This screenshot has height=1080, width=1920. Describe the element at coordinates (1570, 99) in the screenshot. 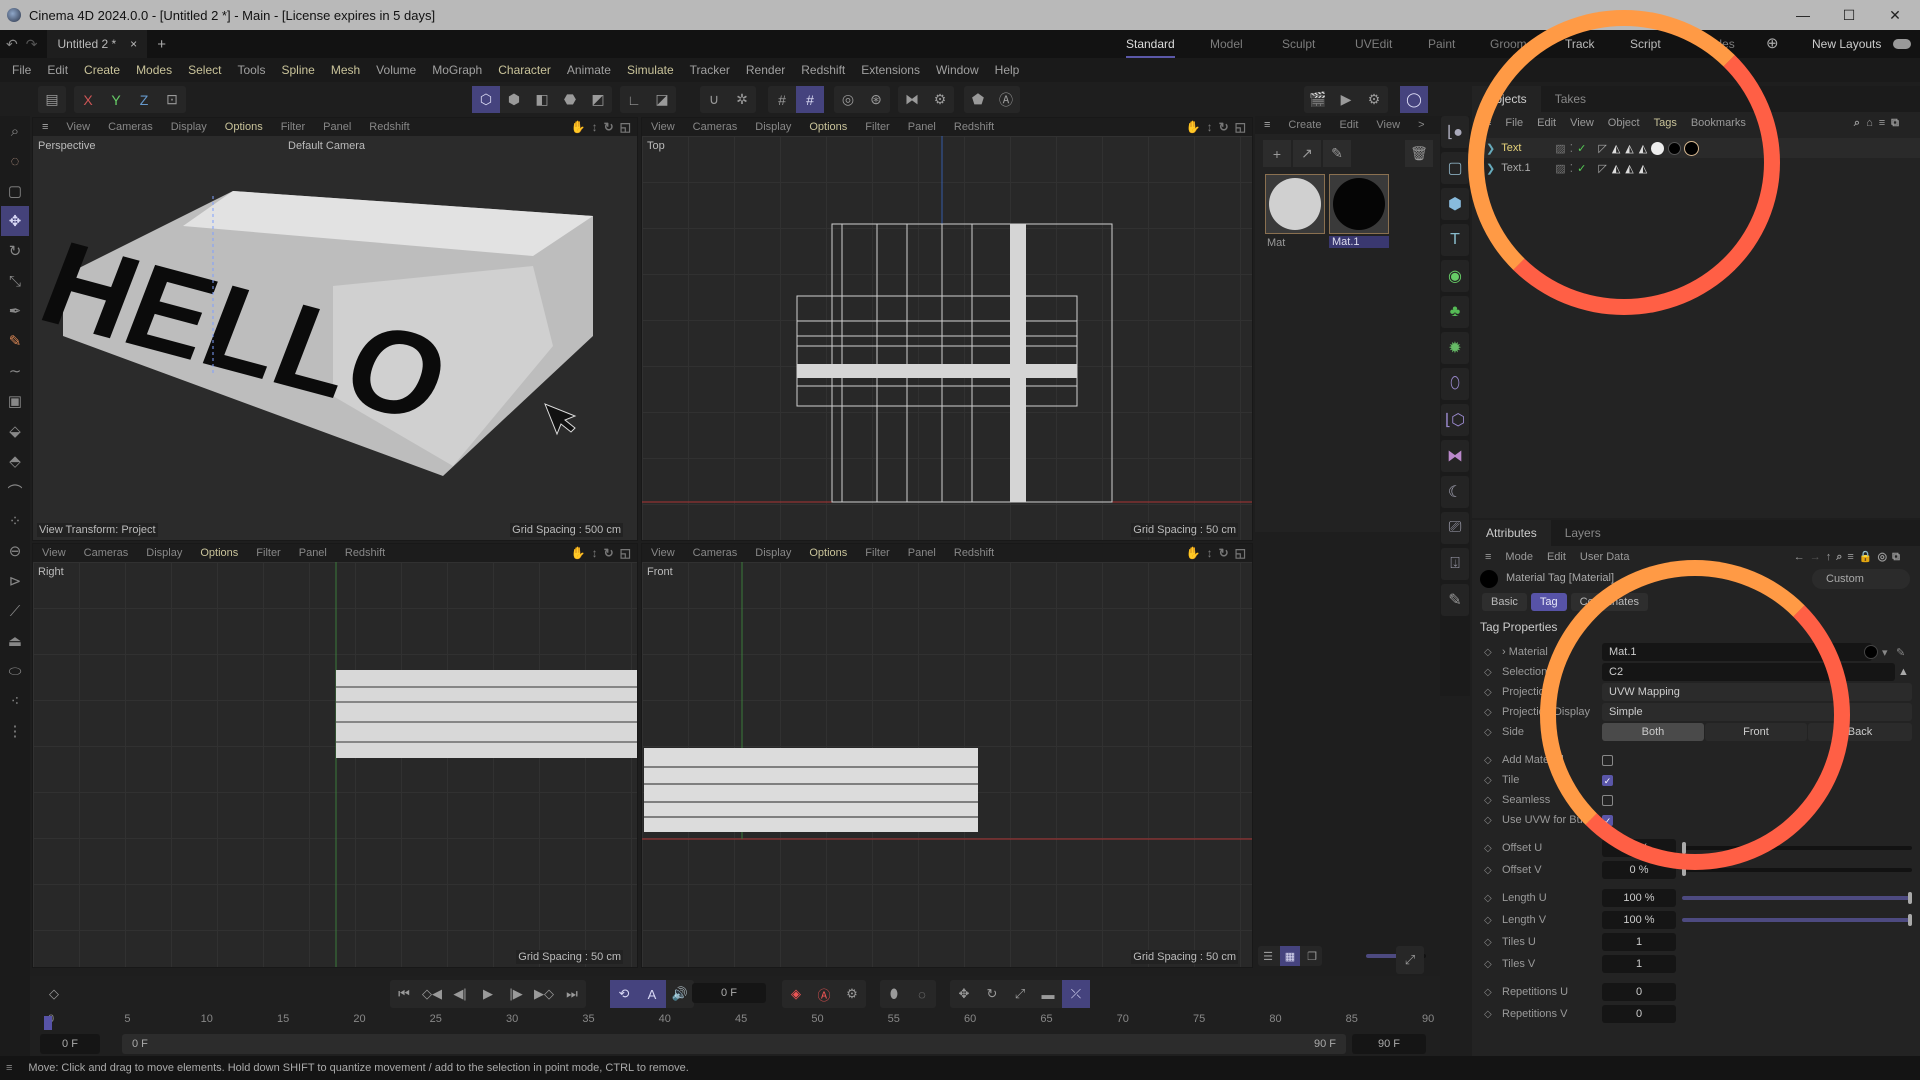

I see `tab-takes: Takes` at that location.